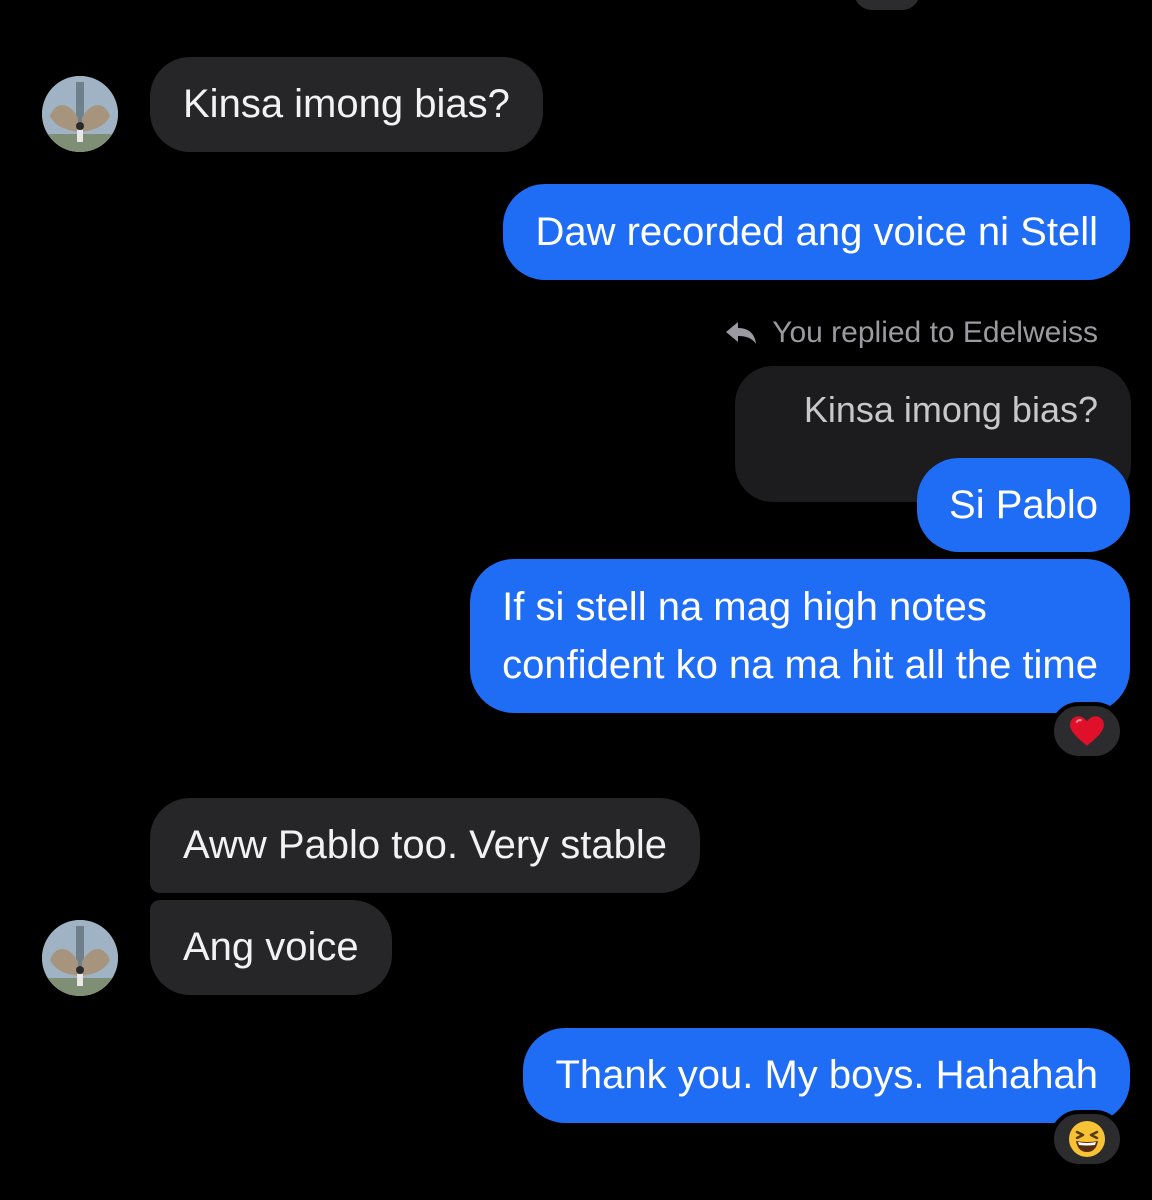  What do you see at coordinates (744, 607) in the screenshot?
I see `message-text-line-1: If si stell na mag high notes` at bounding box center [744, 607].